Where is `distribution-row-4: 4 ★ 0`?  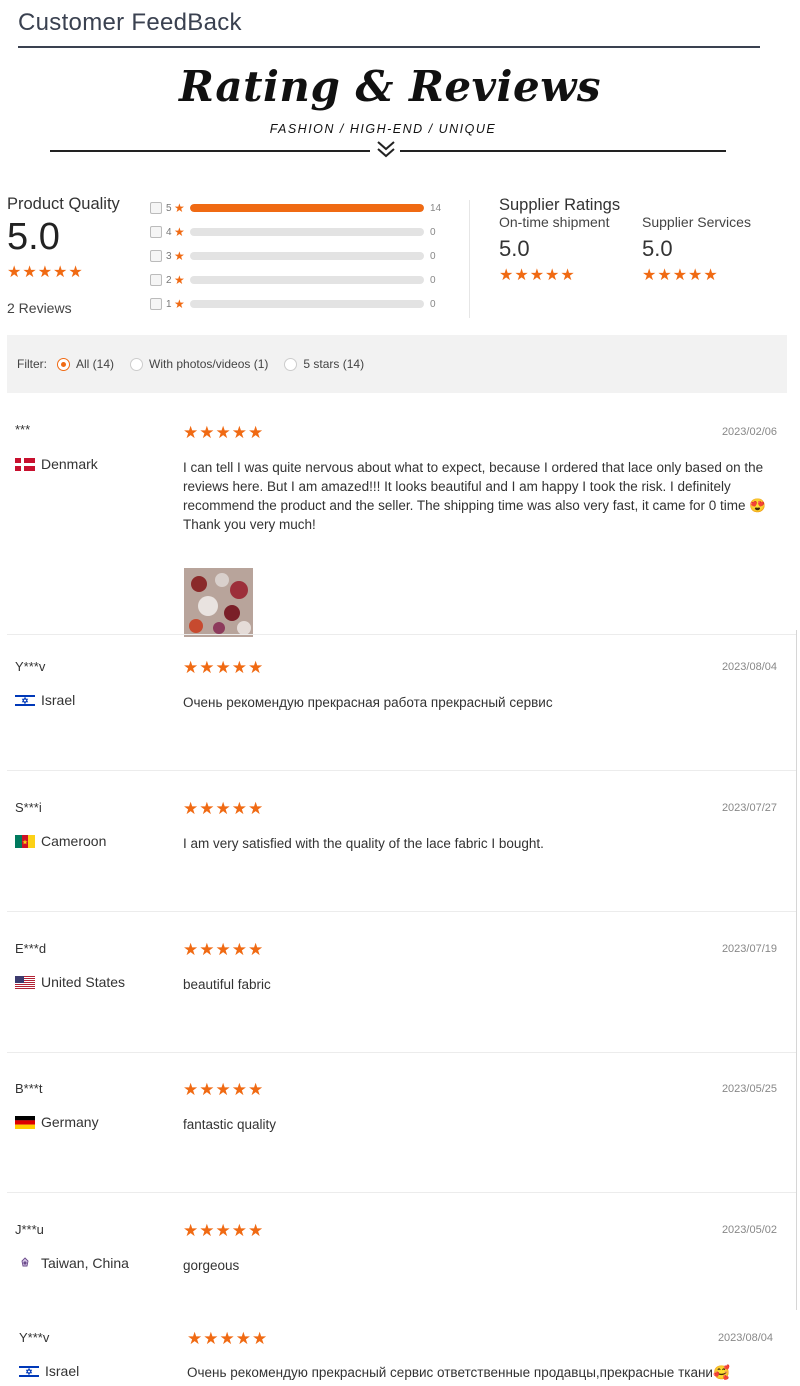
distribution-row-4: 4 ★ 0 is located at coordinates (300, 232).